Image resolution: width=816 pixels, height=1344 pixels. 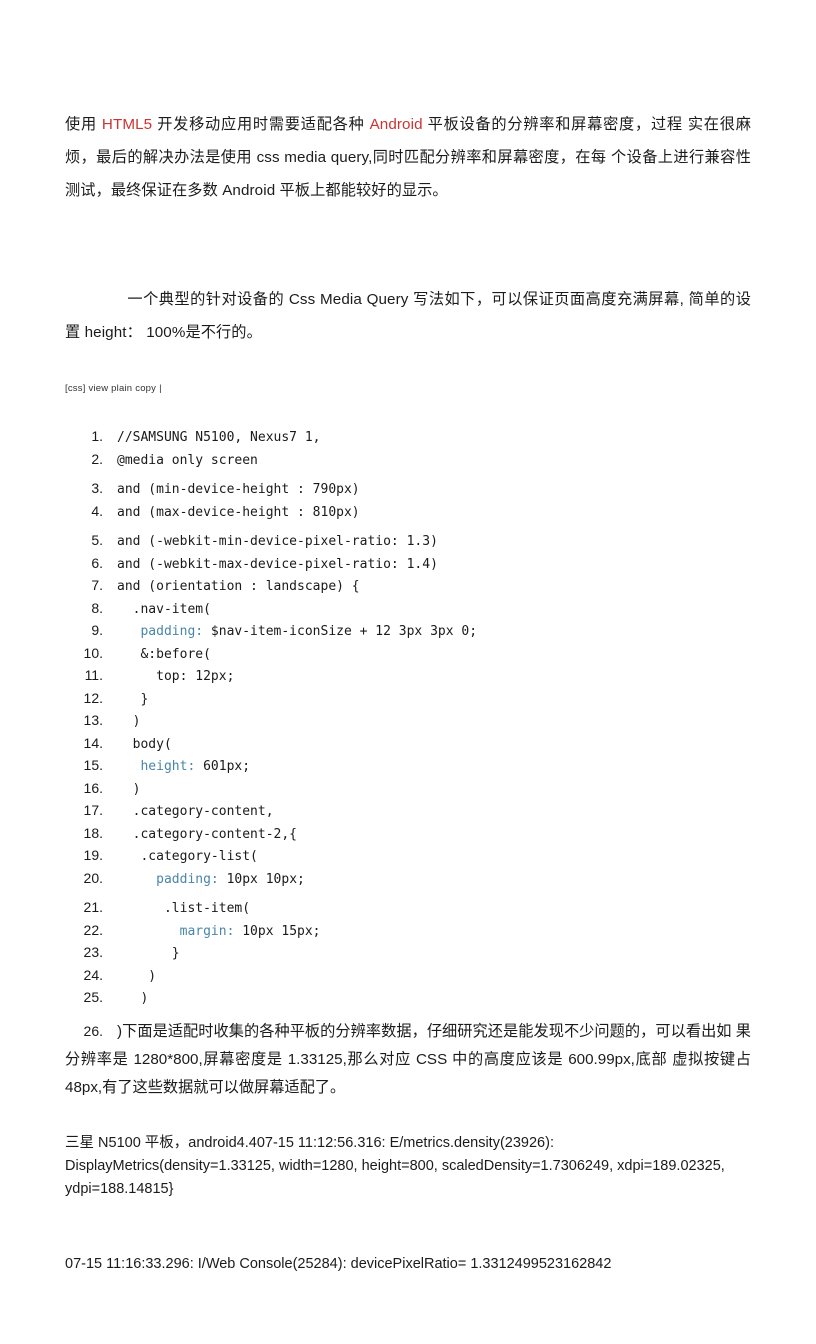 I want to click on code-line: 23. }, so click(x=408, y=953).